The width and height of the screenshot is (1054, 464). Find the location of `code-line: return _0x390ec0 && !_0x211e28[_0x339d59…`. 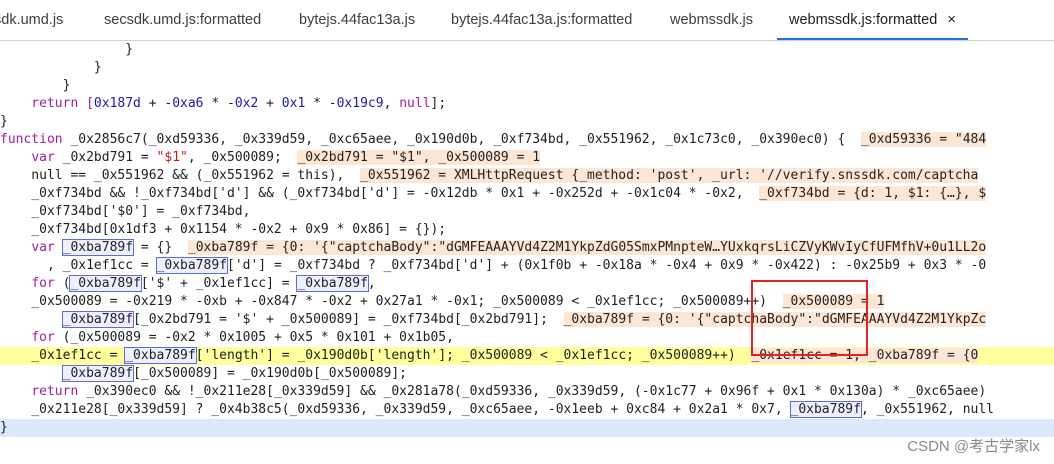

code-line: return _0x390ec0 && !_0x211e28[_0x339d59… is located at coordinates (509, 391).